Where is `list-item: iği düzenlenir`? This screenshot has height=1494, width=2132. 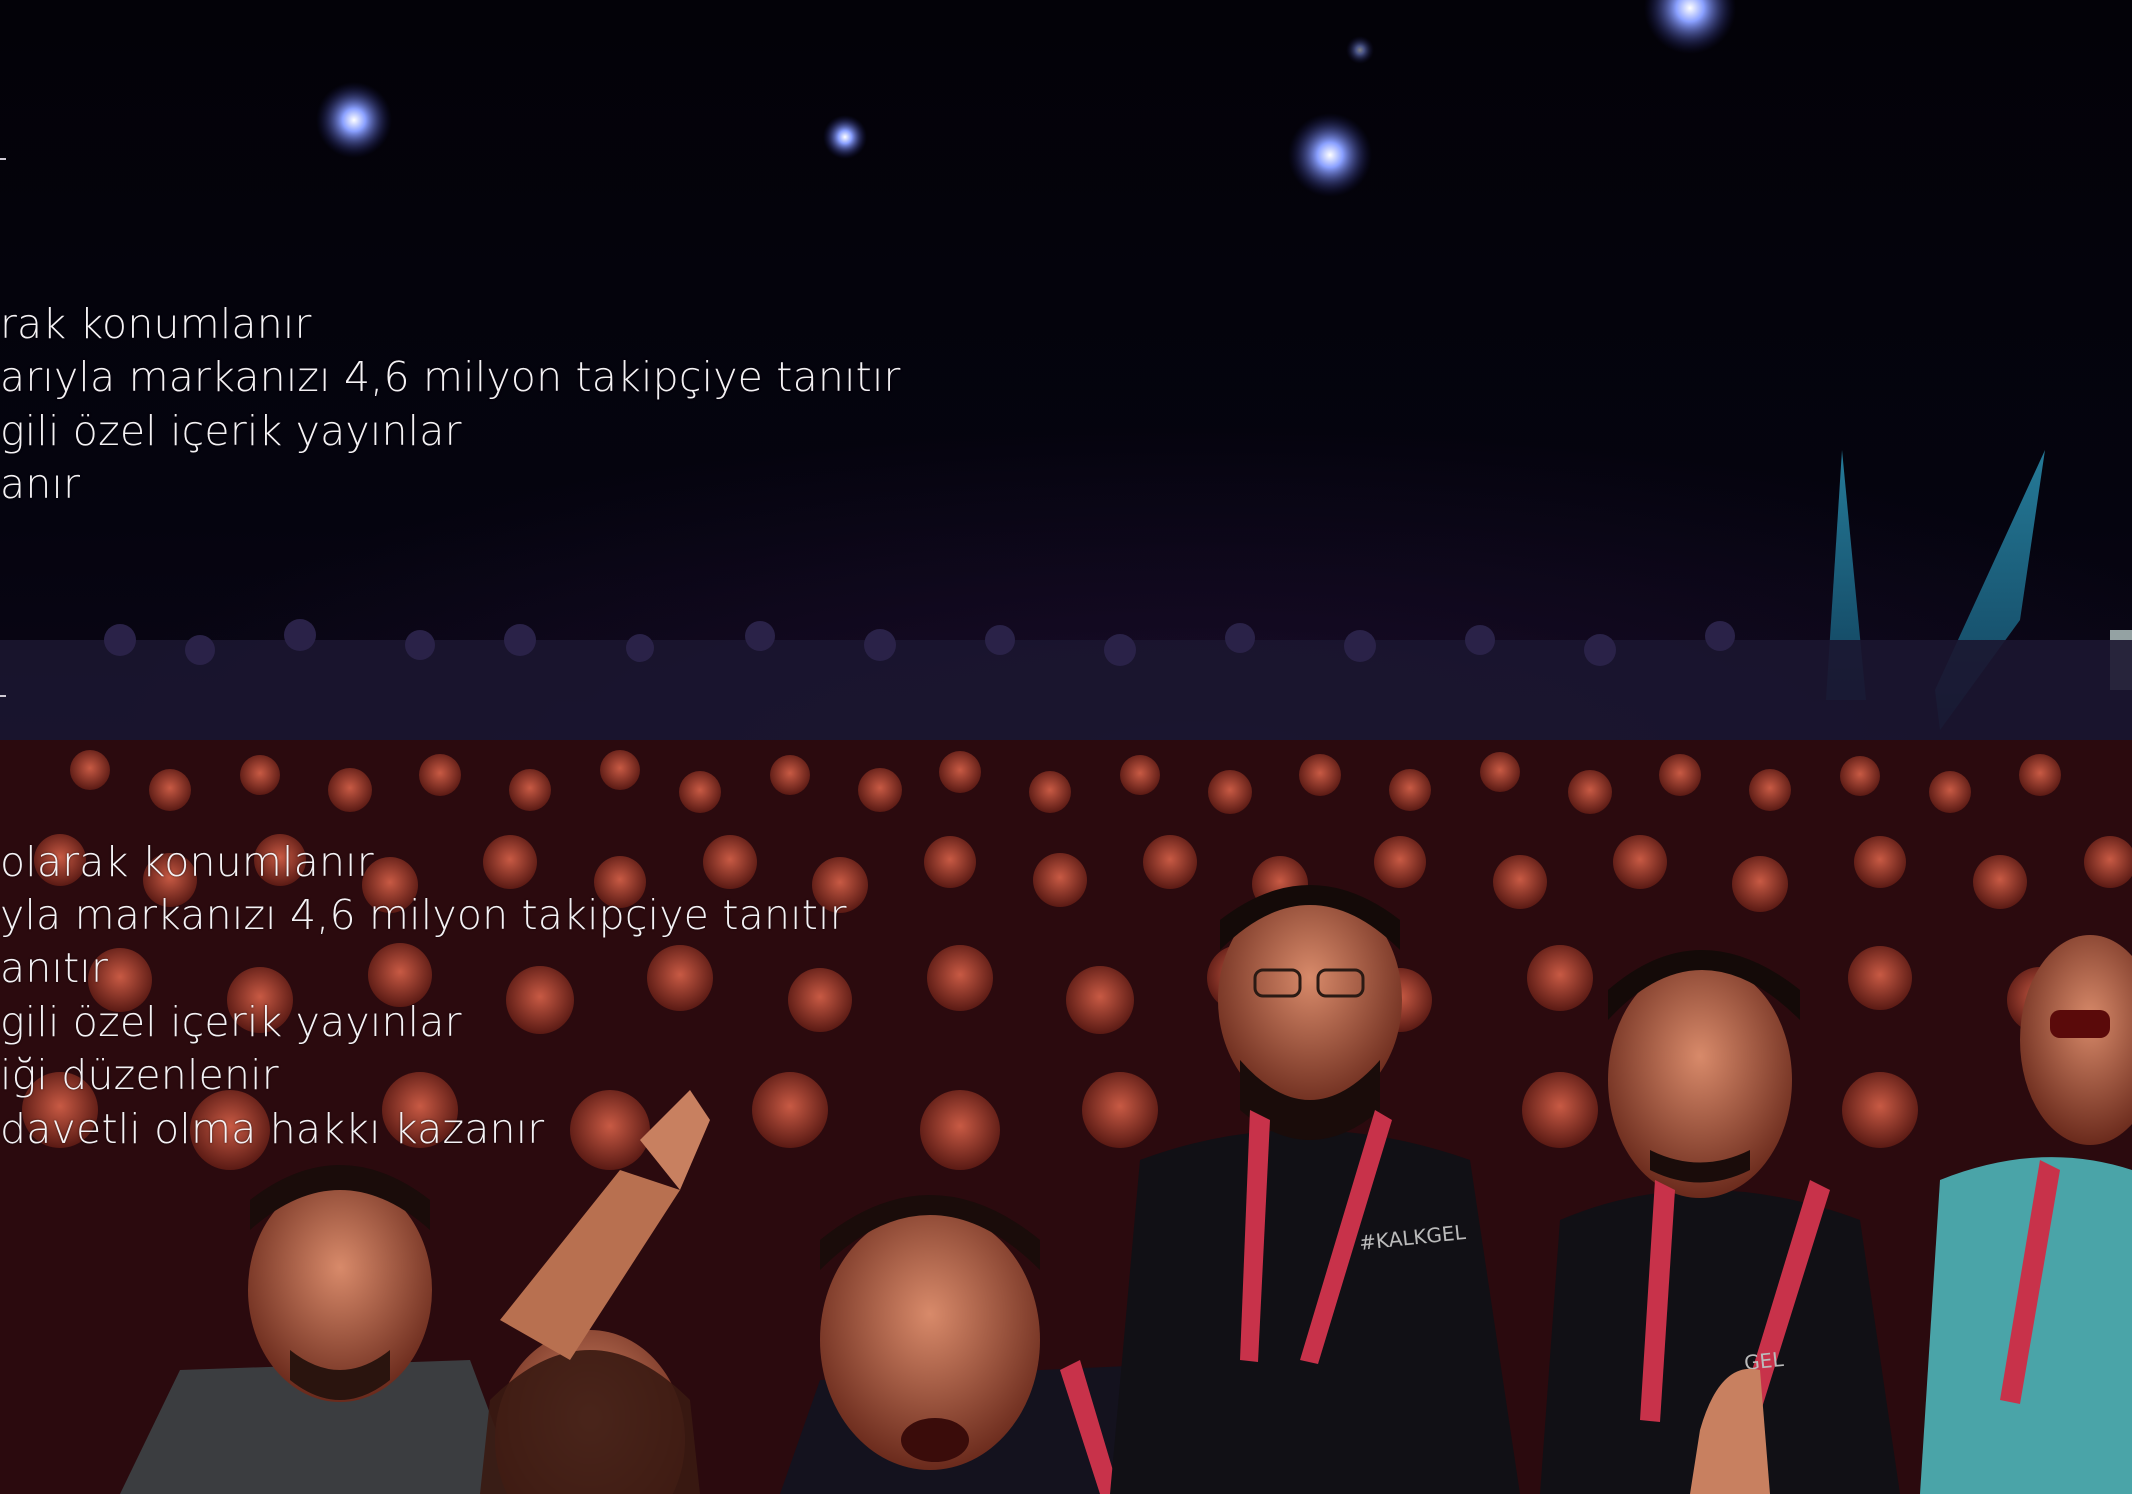
list-item: iği düzenlenir is located at coordinates (139, 1075).